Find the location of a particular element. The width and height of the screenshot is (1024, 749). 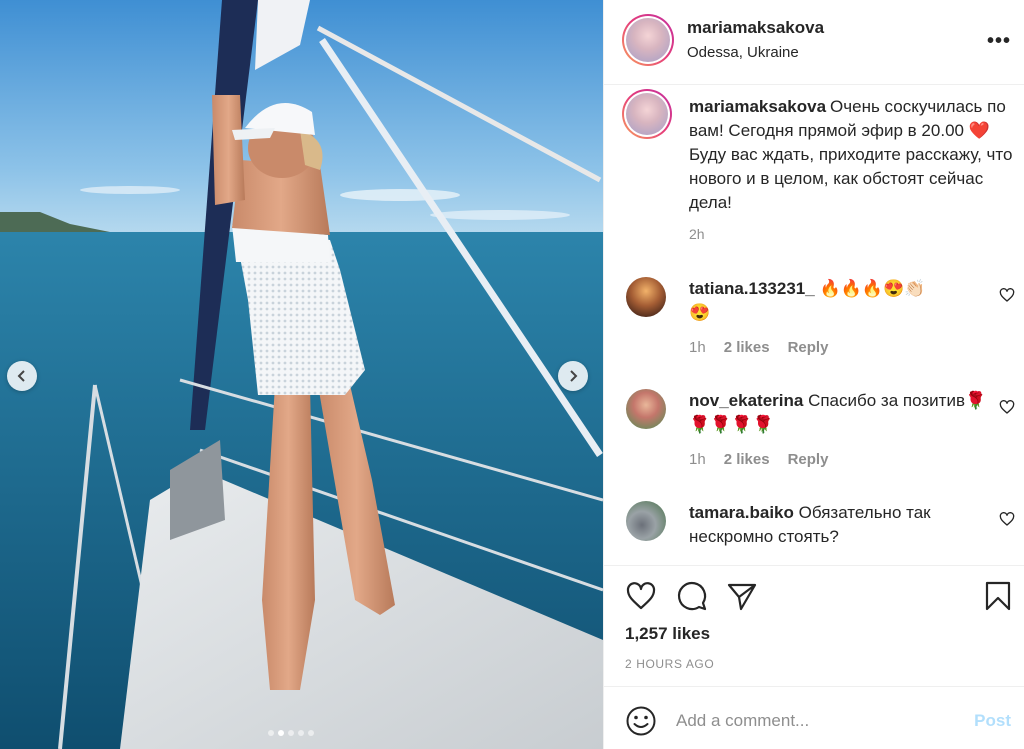

comment-username: nov_ekaterina is located at coordinates (746, 400).